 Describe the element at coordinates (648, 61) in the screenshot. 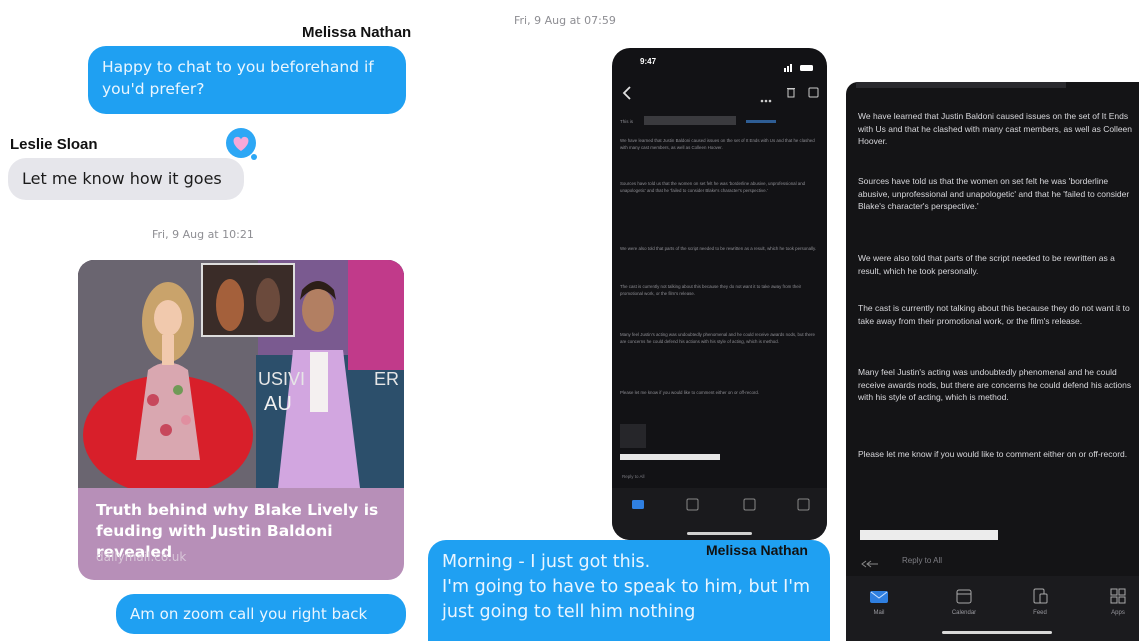

I see `status-bar-time: 9:47` at that location.